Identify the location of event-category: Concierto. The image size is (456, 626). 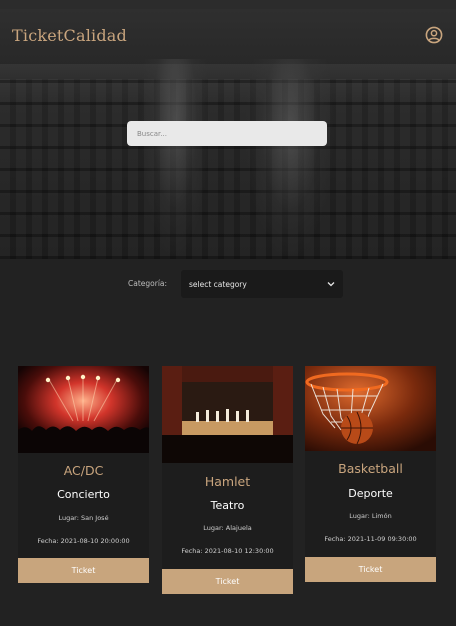
(83, 494).